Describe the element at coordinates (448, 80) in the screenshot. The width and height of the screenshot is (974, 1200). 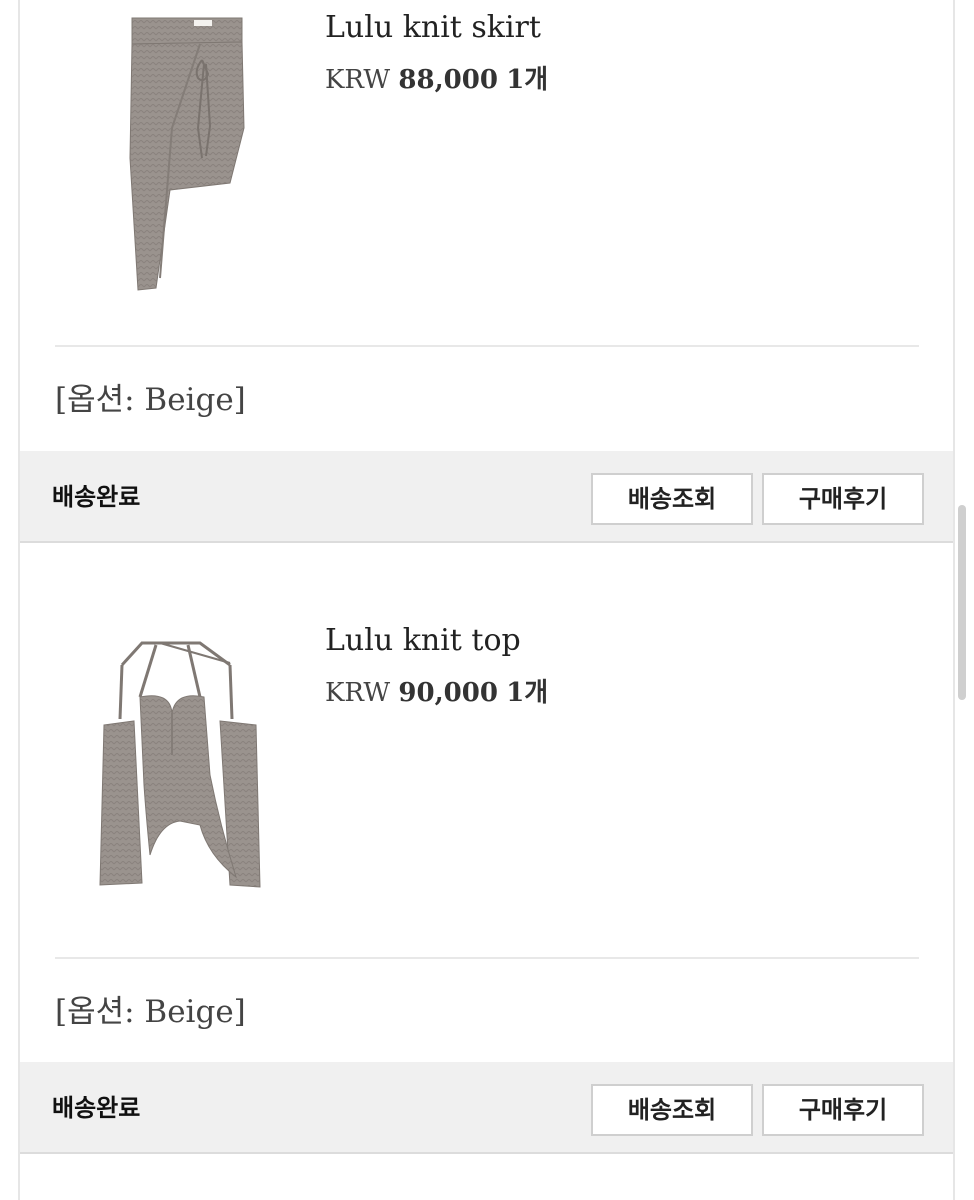
I see `price-amount: 88,000` at that location.